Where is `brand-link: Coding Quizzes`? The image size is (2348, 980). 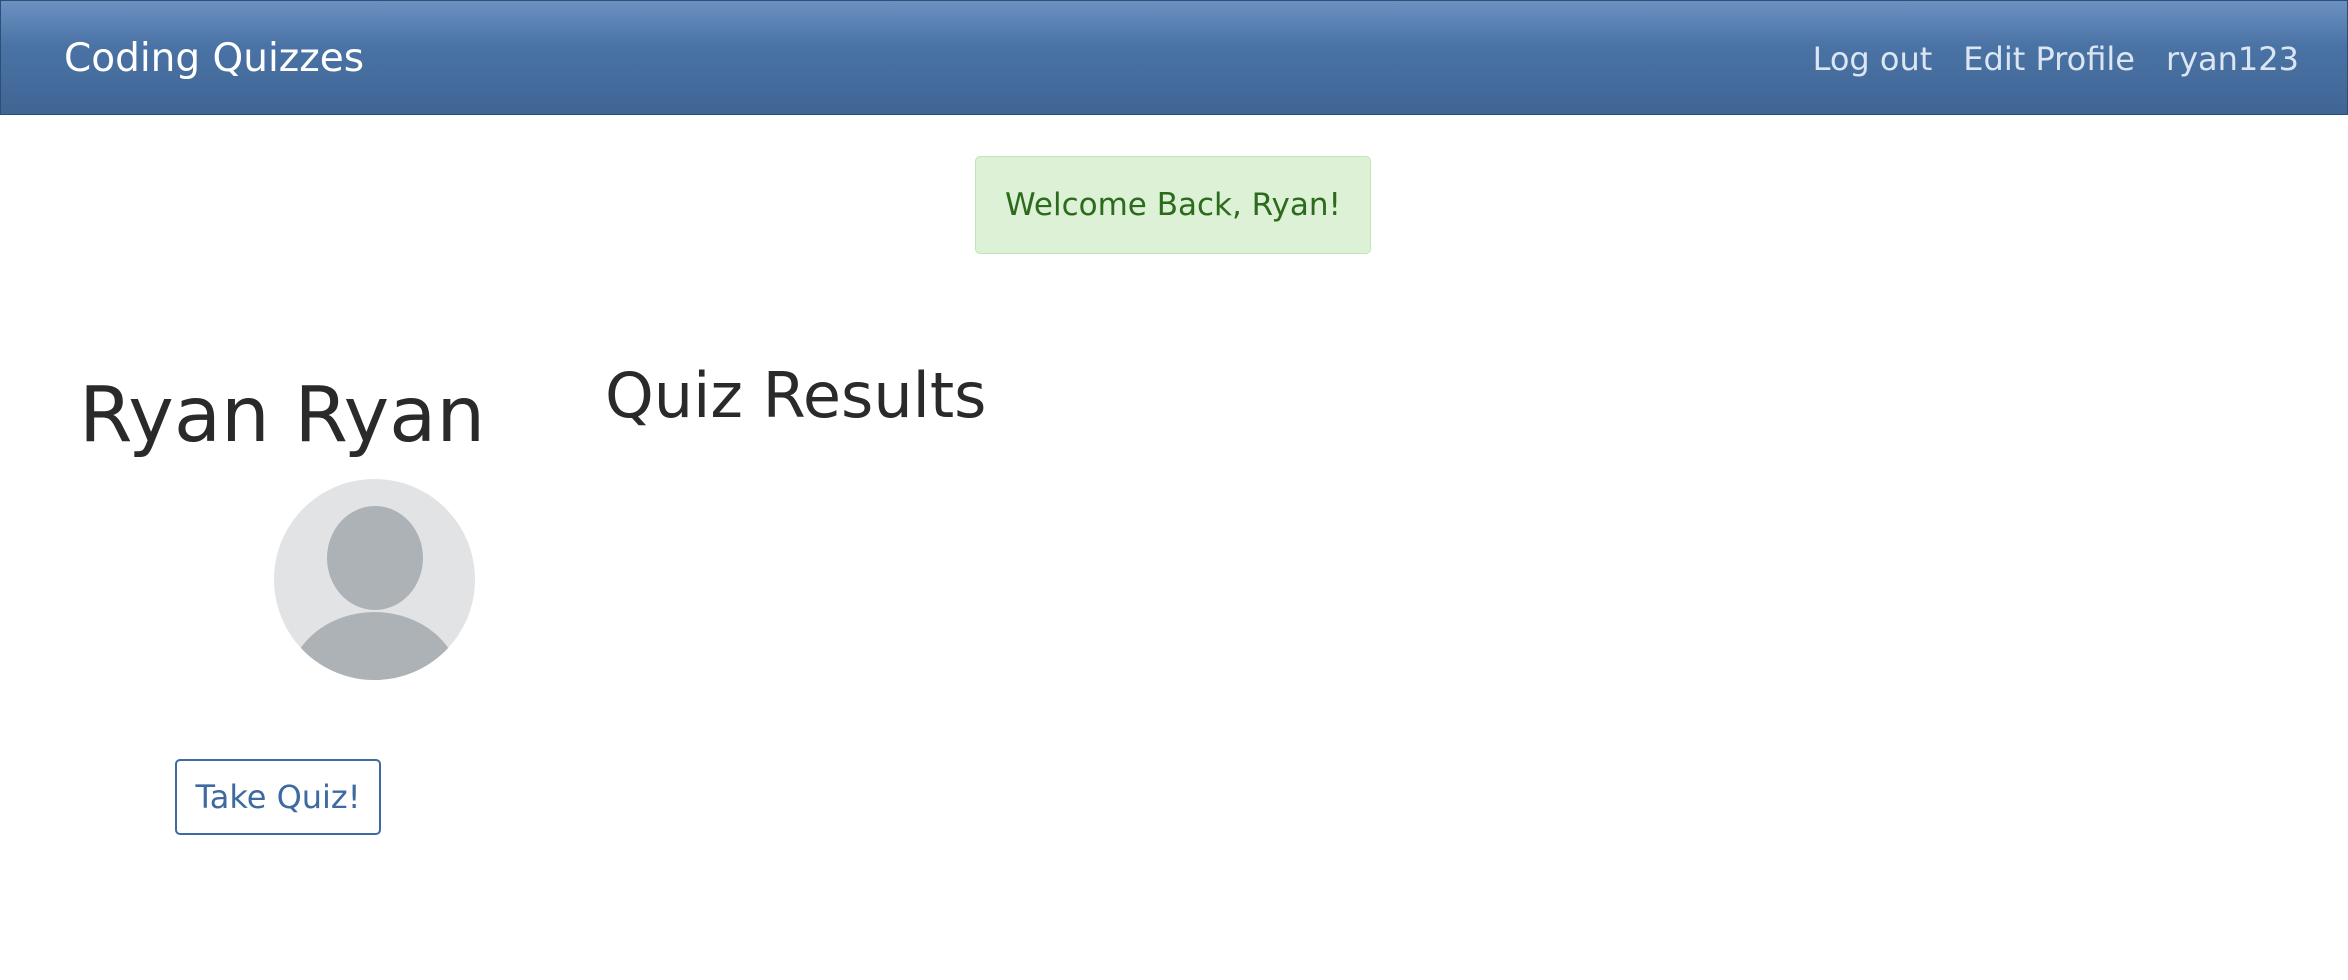 brand-link: Coding Quizzes is located at coordinates (214, 59).